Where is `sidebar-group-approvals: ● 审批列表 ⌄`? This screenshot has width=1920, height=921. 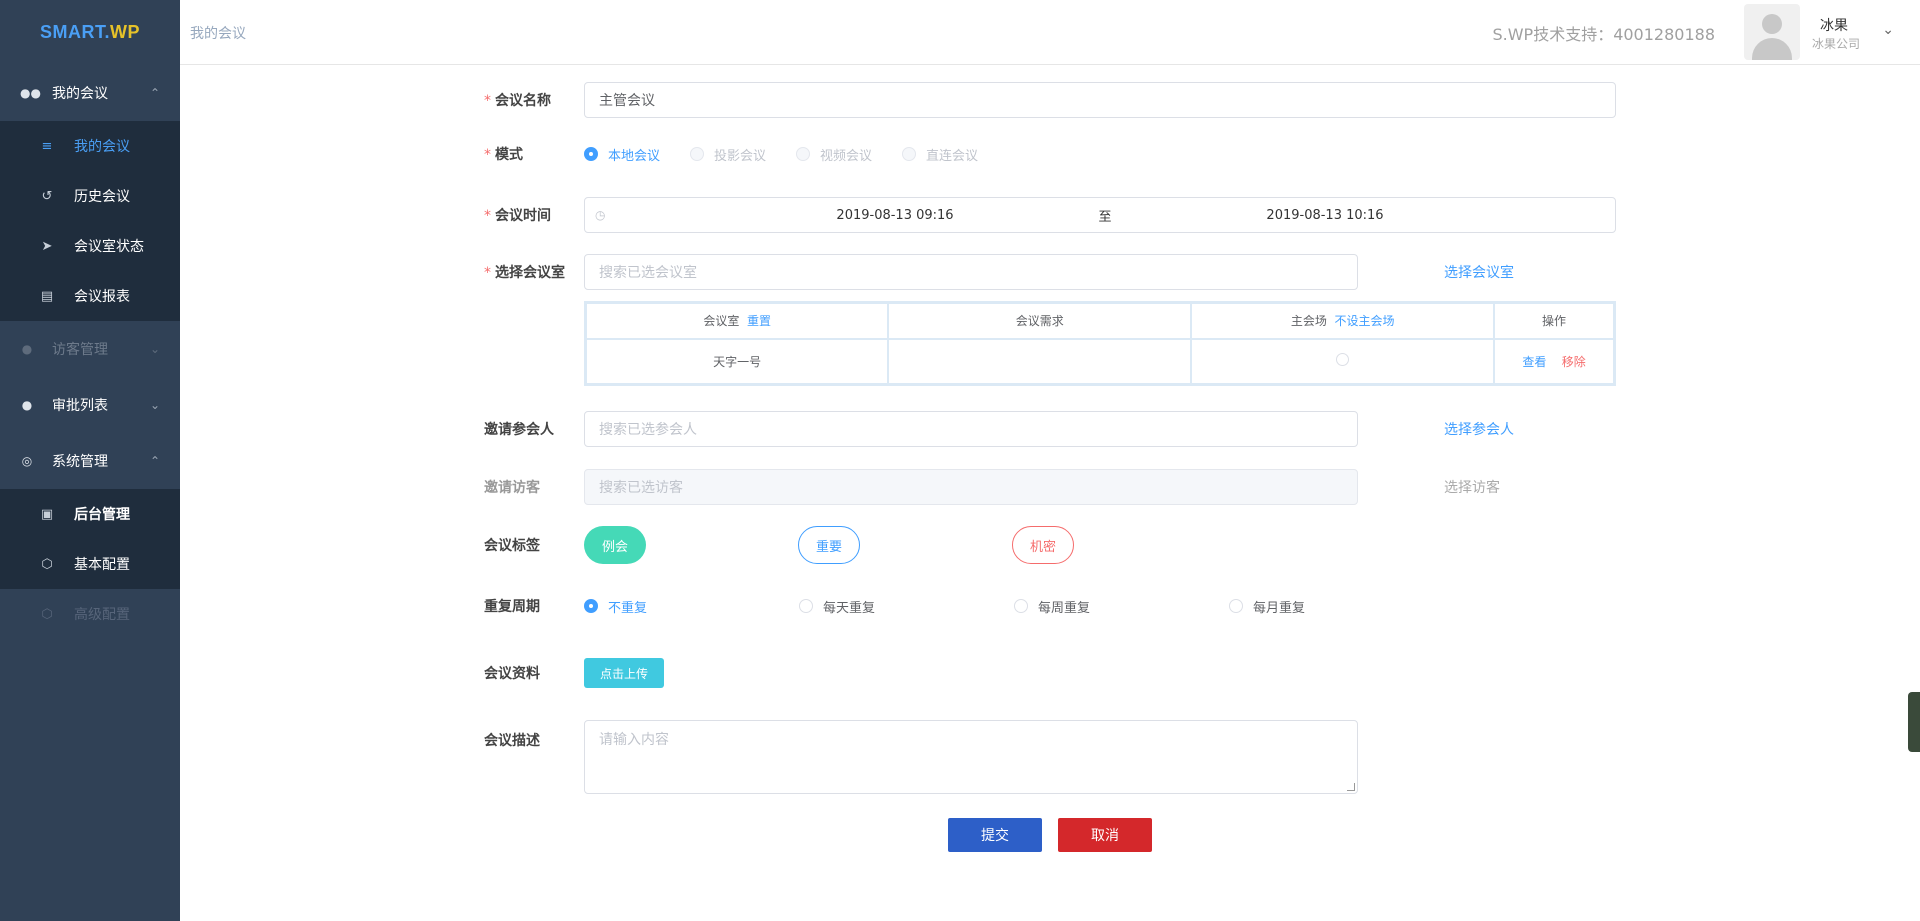
sidebar-group-approvals: ● 审批列表 ⌄ is located at coordinates (90, 405).